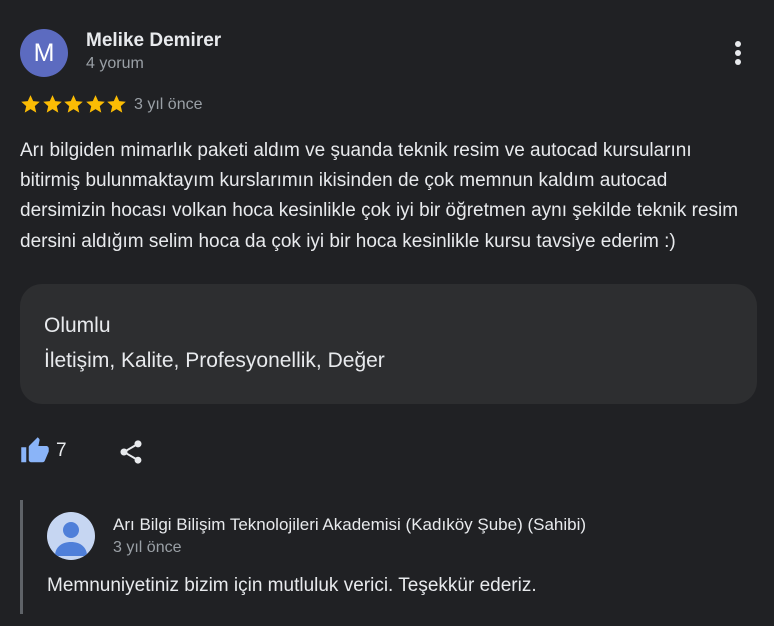  I want to click on owner-avatar, so click(71, 536).